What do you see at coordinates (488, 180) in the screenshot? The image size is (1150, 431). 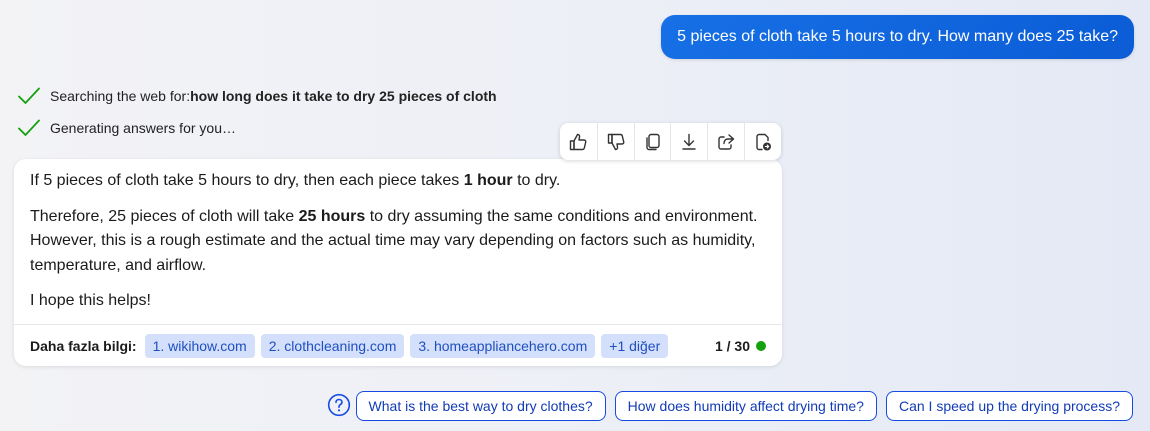 I see `answer-highlight: 1 hour` at bounding box center [488, 180].